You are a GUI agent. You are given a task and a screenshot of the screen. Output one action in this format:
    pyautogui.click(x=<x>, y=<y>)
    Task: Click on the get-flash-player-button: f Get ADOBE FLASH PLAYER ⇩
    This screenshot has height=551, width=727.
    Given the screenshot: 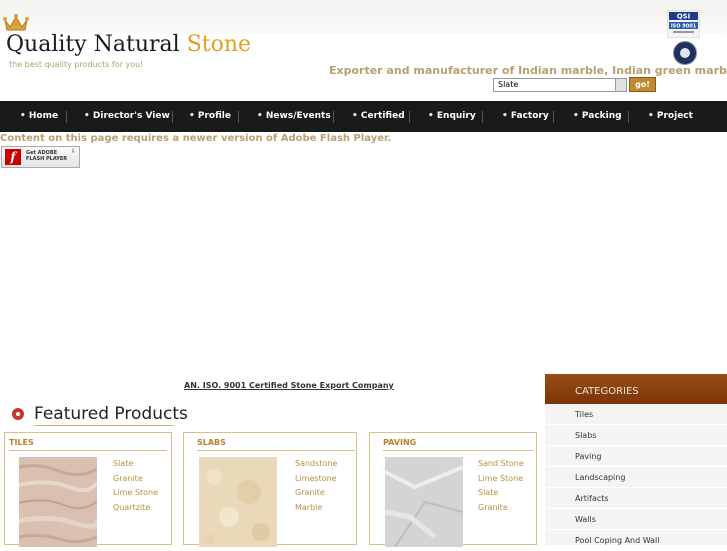 What is the action you would take?
    pyautogui.click(x=40, y=157)
    